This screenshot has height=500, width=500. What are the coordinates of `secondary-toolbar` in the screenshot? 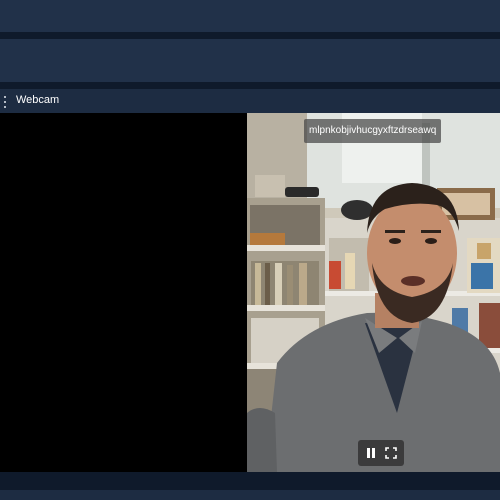 It's located at (250, 60).